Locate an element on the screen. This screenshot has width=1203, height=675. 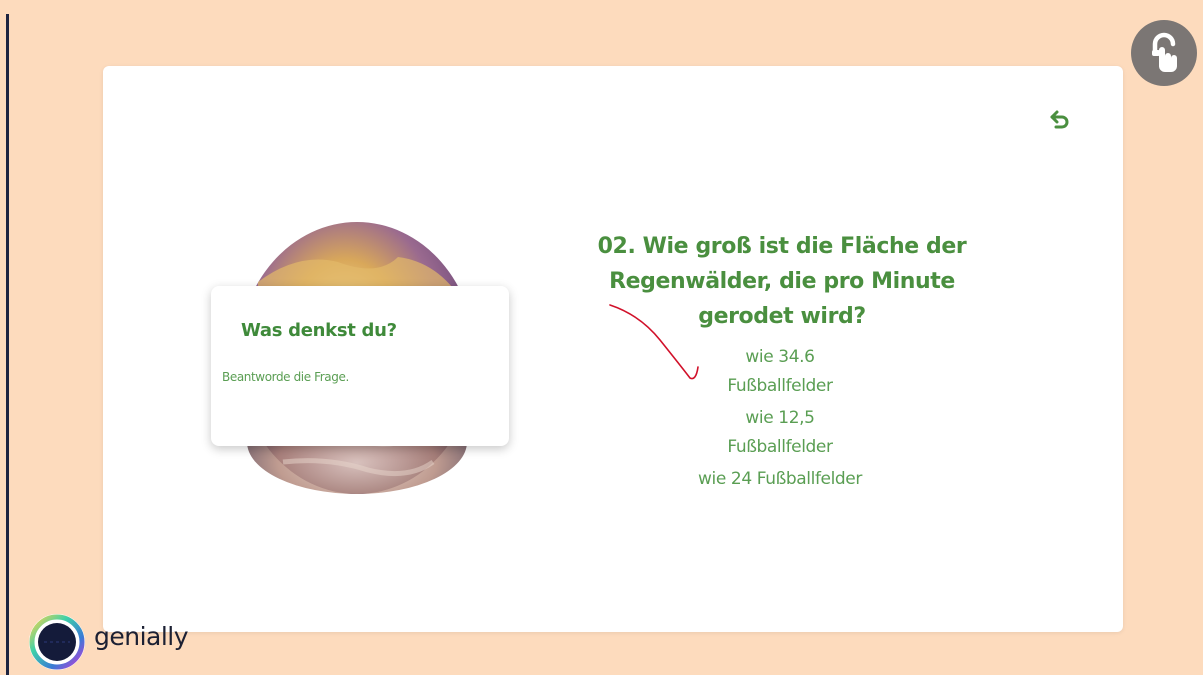
hint-card: Was denkst du? Beantworde die Frage. is located at coordinates (360, 366).